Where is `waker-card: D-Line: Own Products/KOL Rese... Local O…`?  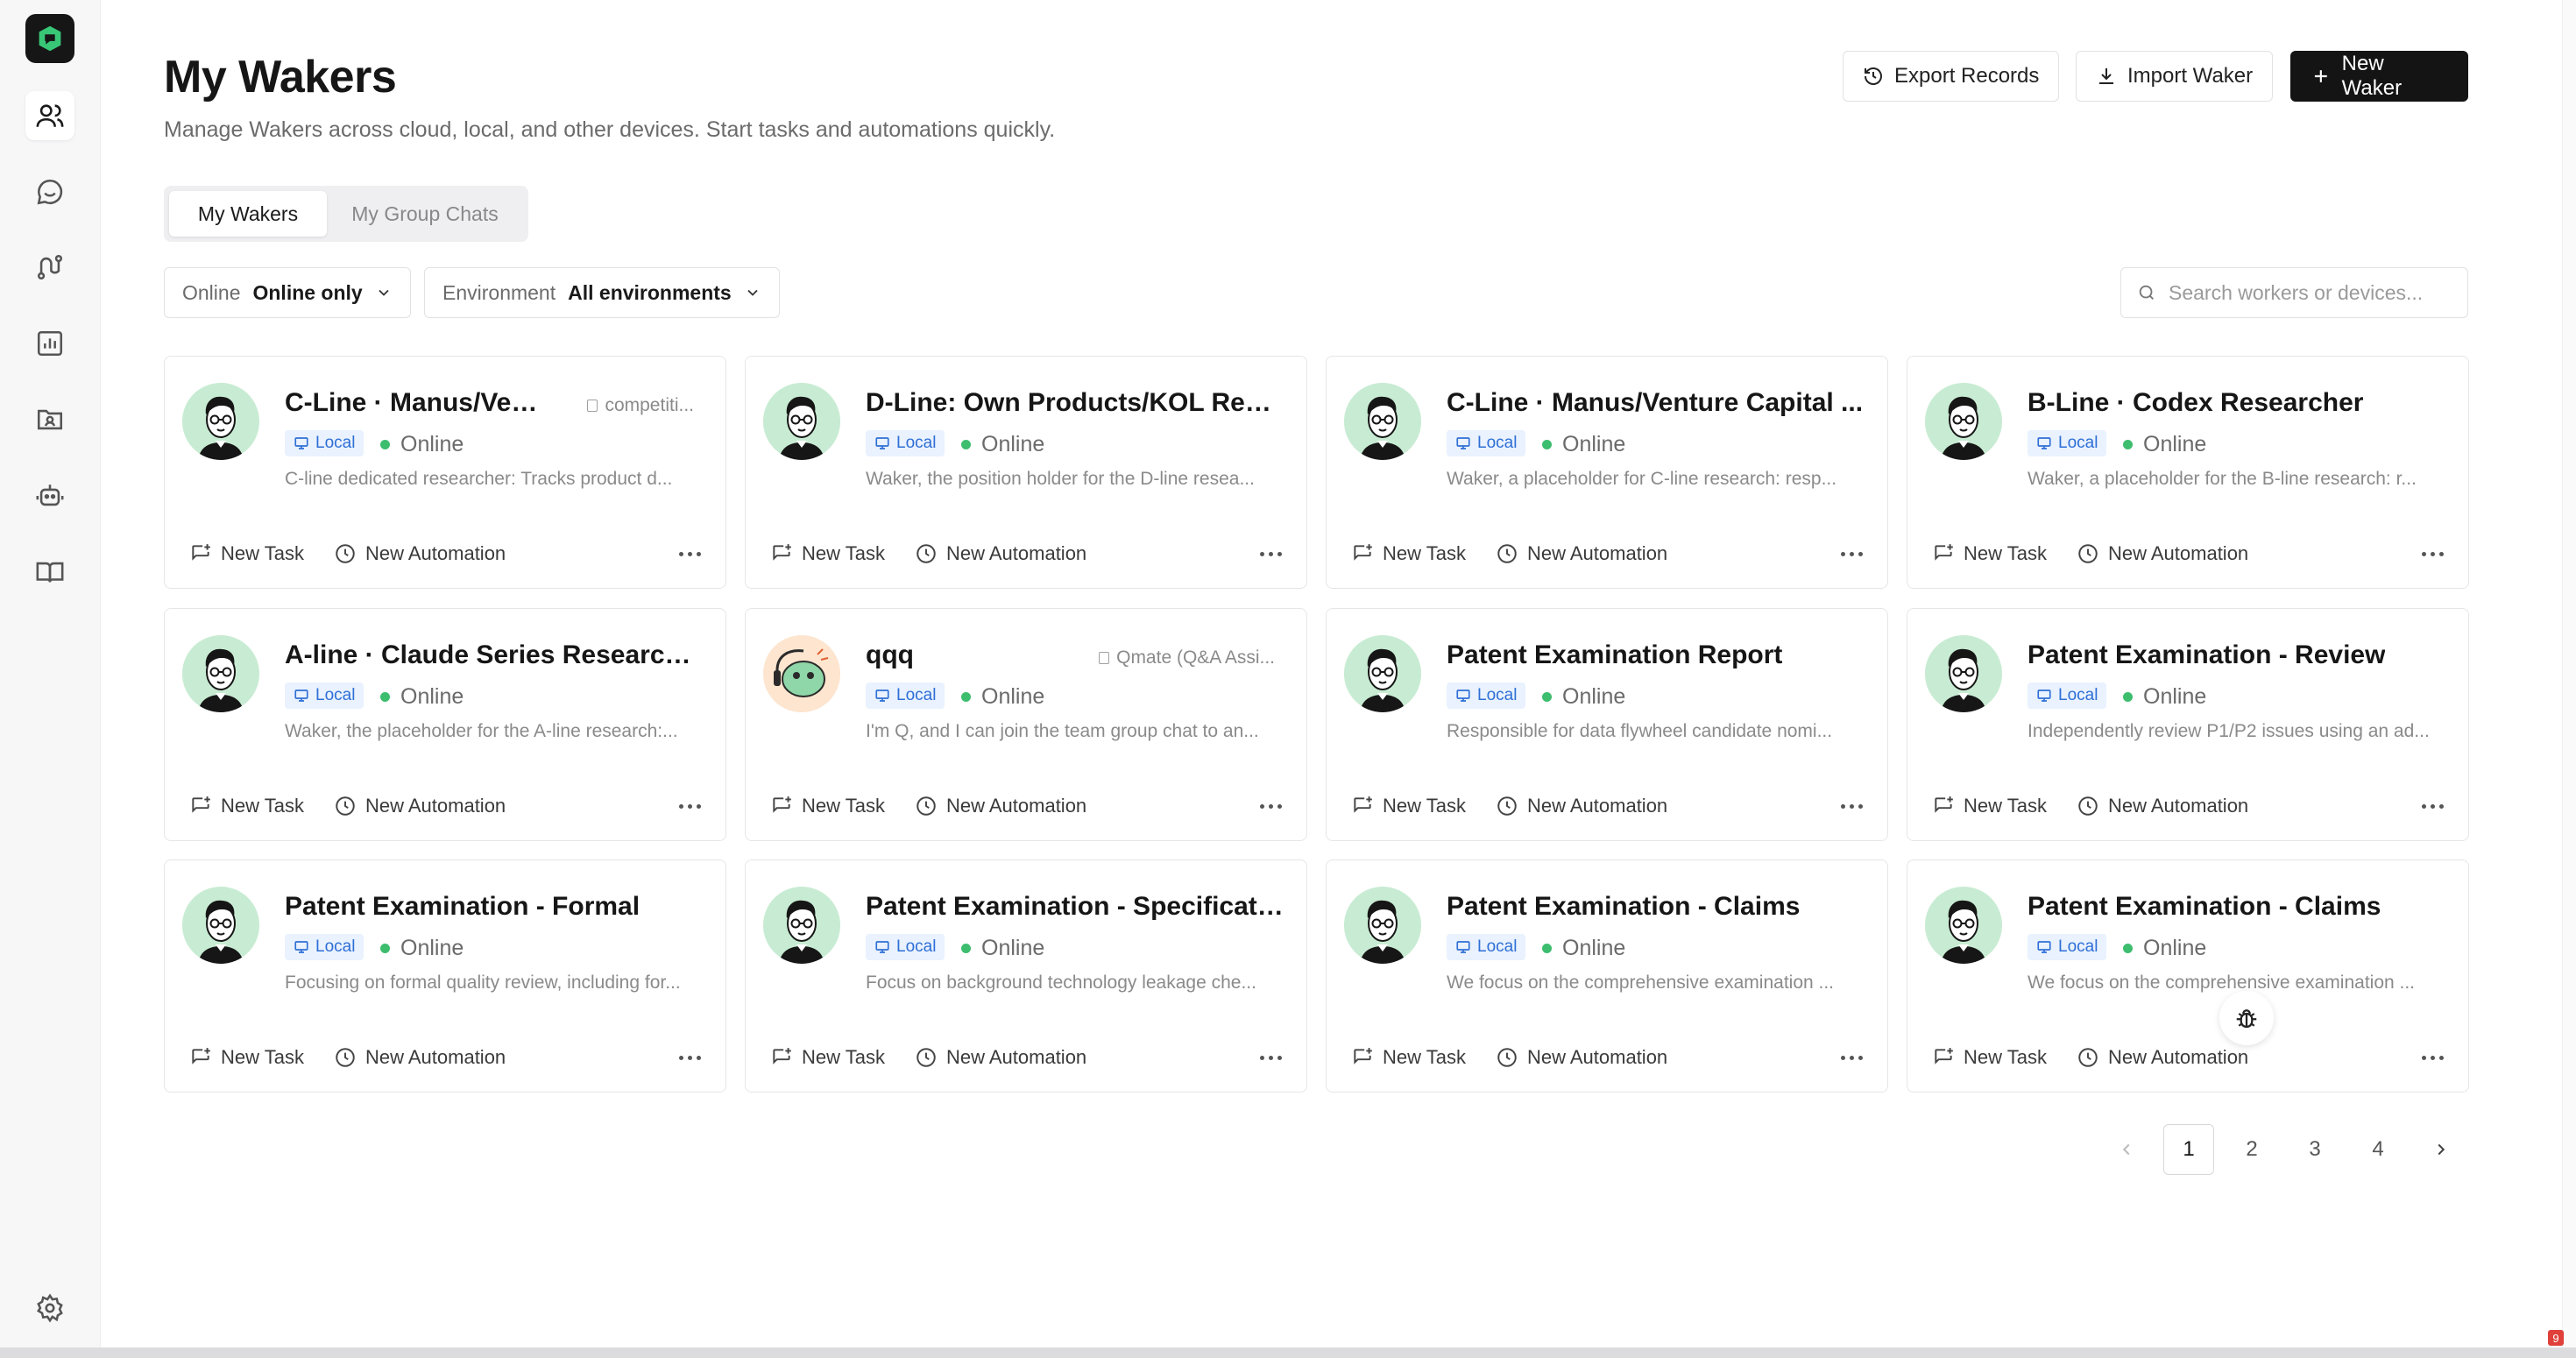
waker-card: D-Line: Own Products/KOL Rese... Local O… is located at coordinates (1026, 472).